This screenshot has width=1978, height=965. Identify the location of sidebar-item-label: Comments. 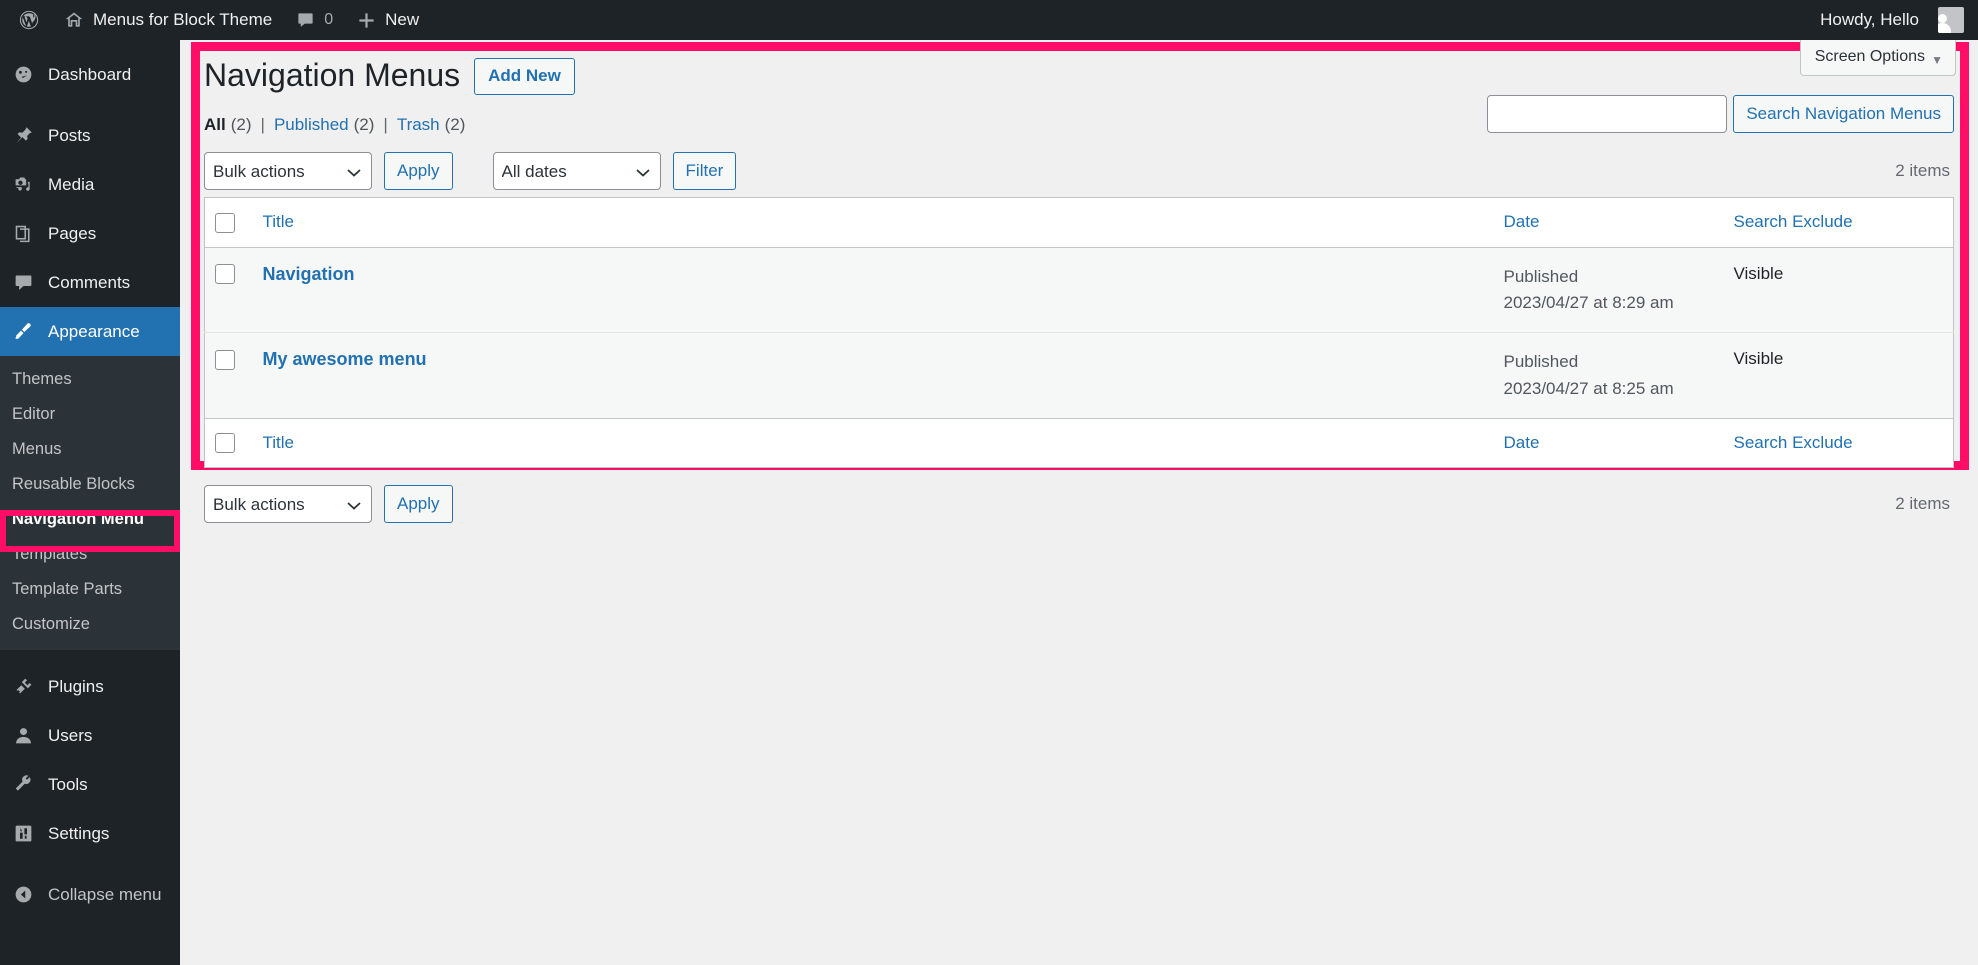
(89, 282).